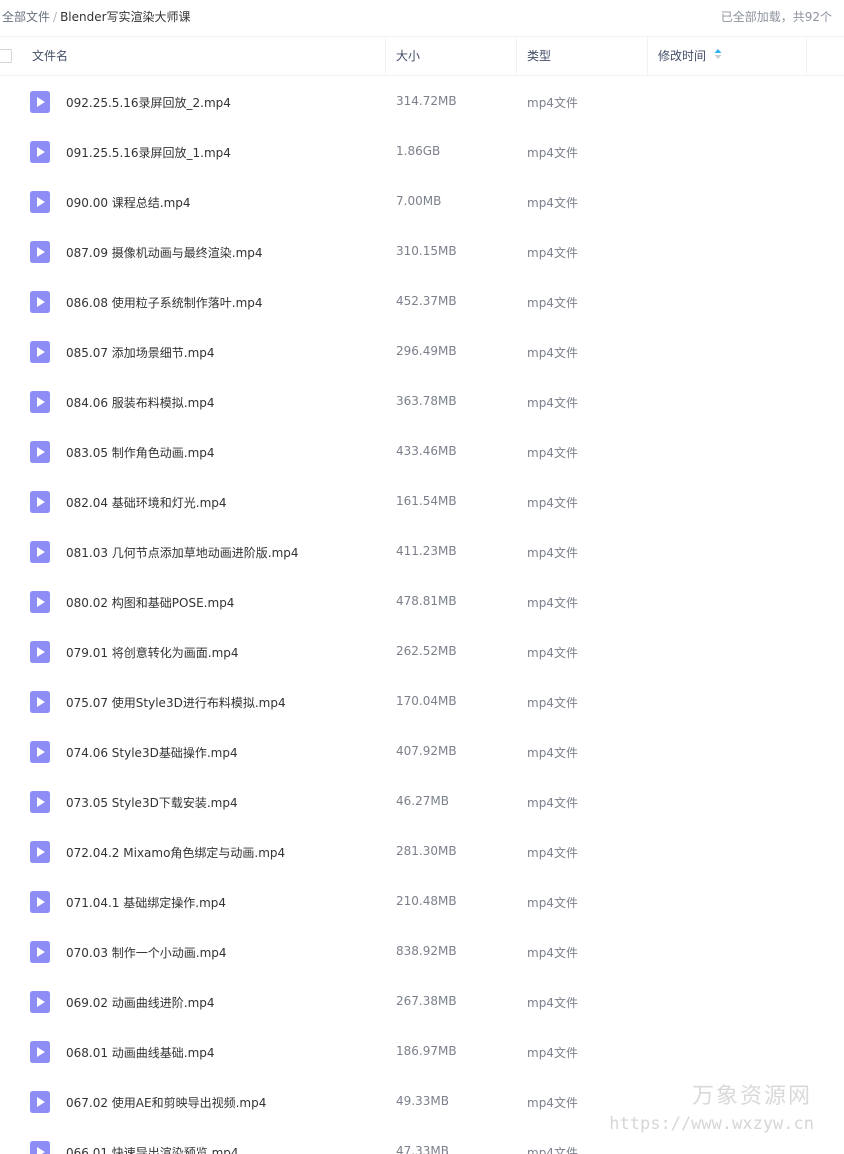 This screenshot has width=844, height=1154. Describe the element at coordinates (422, 252) in the screenshot. I see `file-row: 087.09 摄像机动画与最终渲染.mp4 310.15MB mp4文件` at that location.